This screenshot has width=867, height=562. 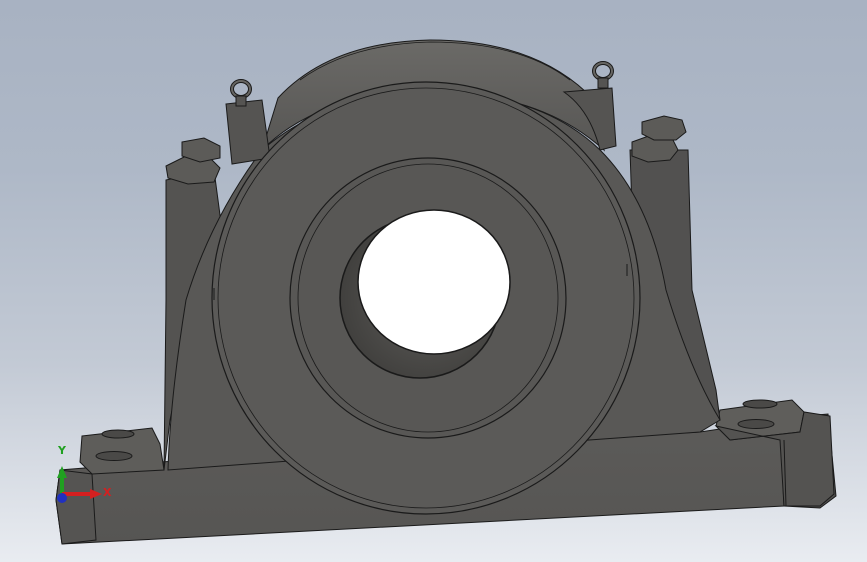 What do you see at coordinates (62, 498) in the screenshot?
I see `z-axis-dot` at bounding box center [62, 498].